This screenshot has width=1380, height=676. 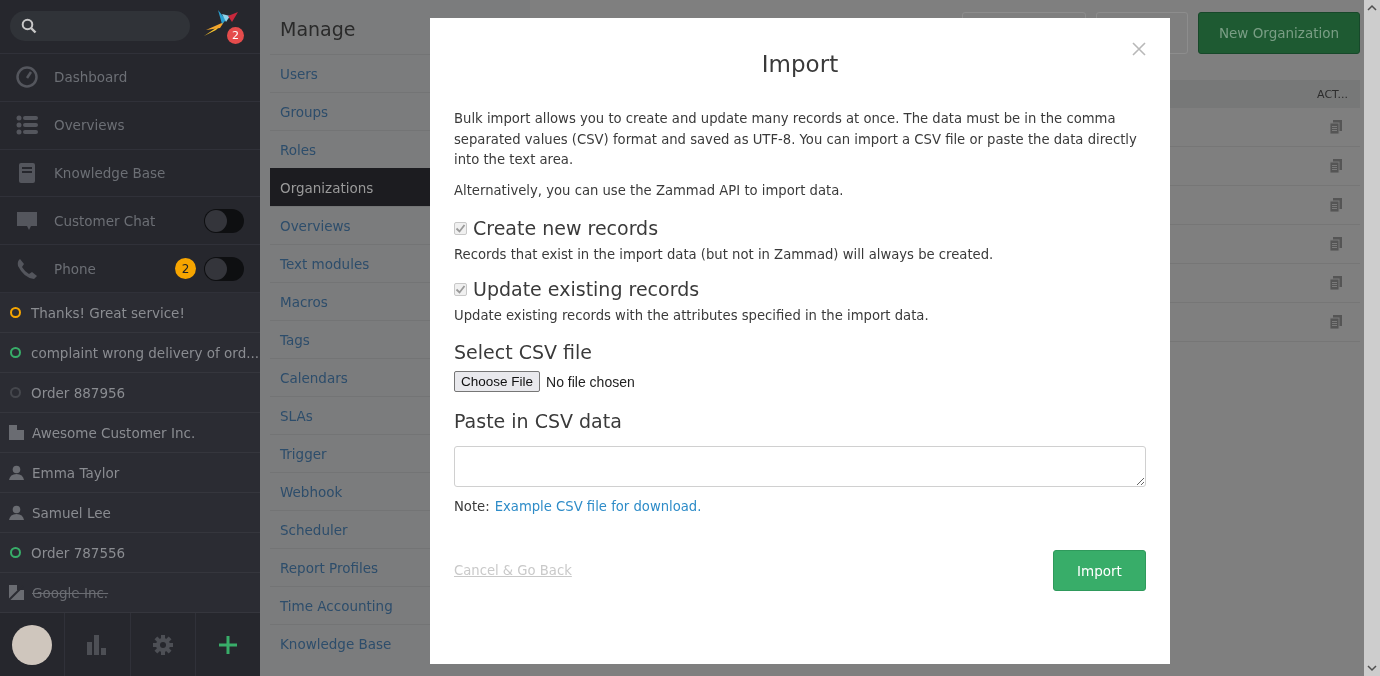 I want to click on bar-chart-icon, so click(x=97, y=644).